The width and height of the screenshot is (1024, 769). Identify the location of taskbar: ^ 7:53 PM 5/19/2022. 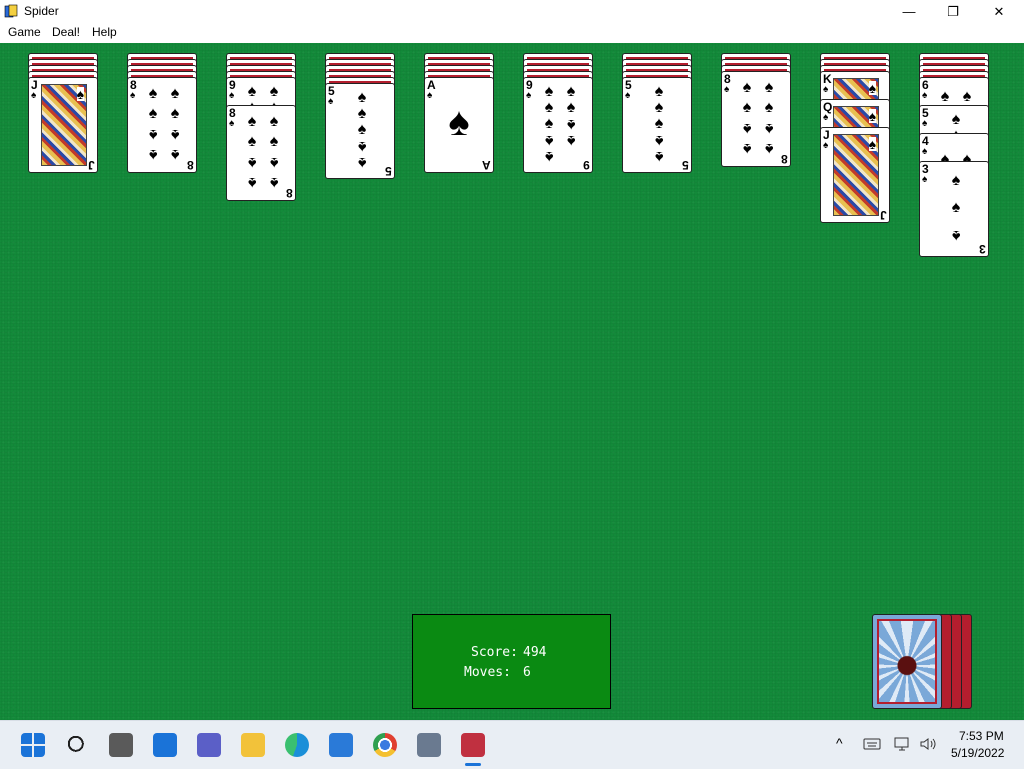
(512, 744).